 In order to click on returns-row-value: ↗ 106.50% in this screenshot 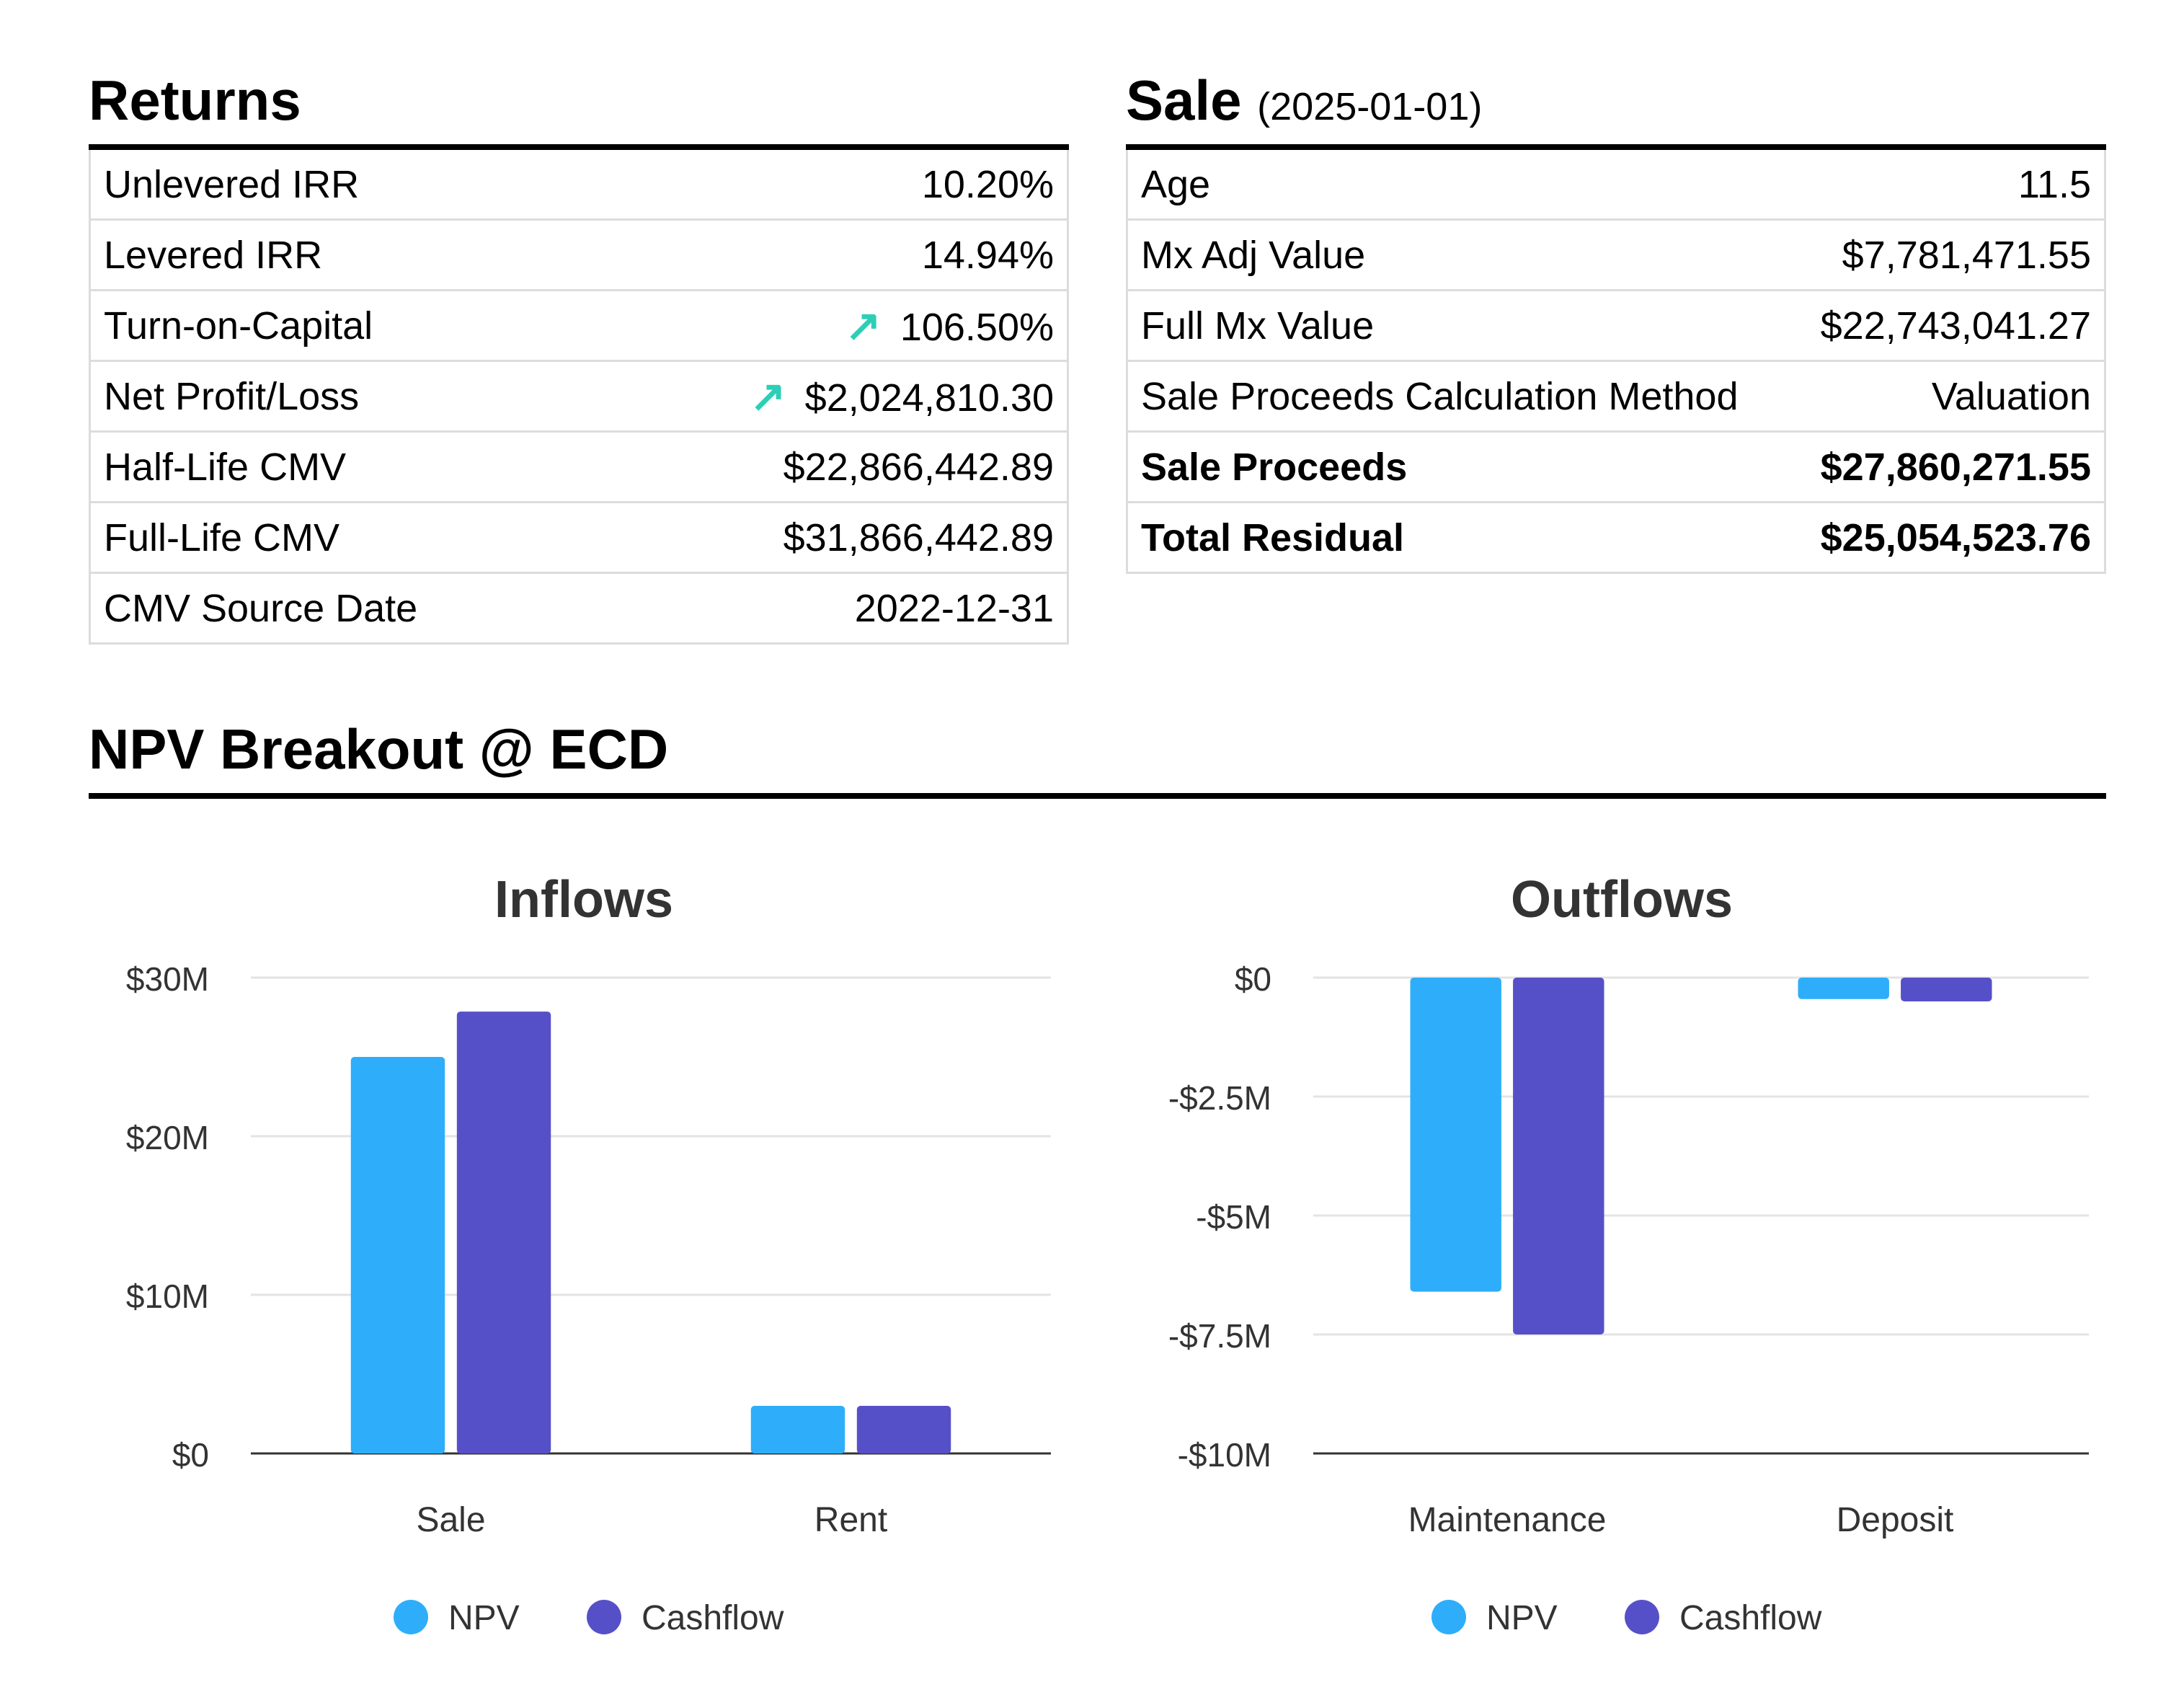, I will do `click(826, 326)`.